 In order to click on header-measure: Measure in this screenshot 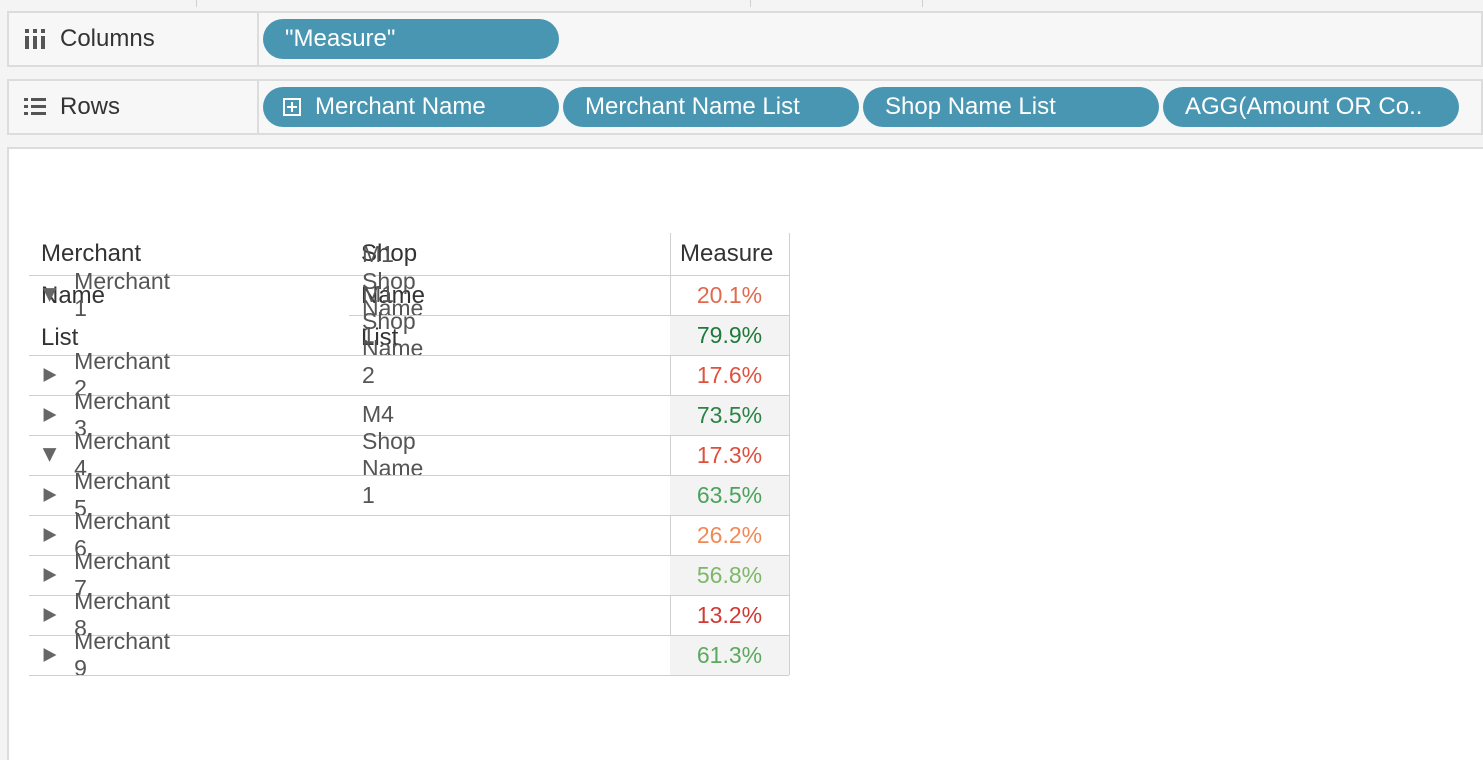, I will do `click(726, 254)`.